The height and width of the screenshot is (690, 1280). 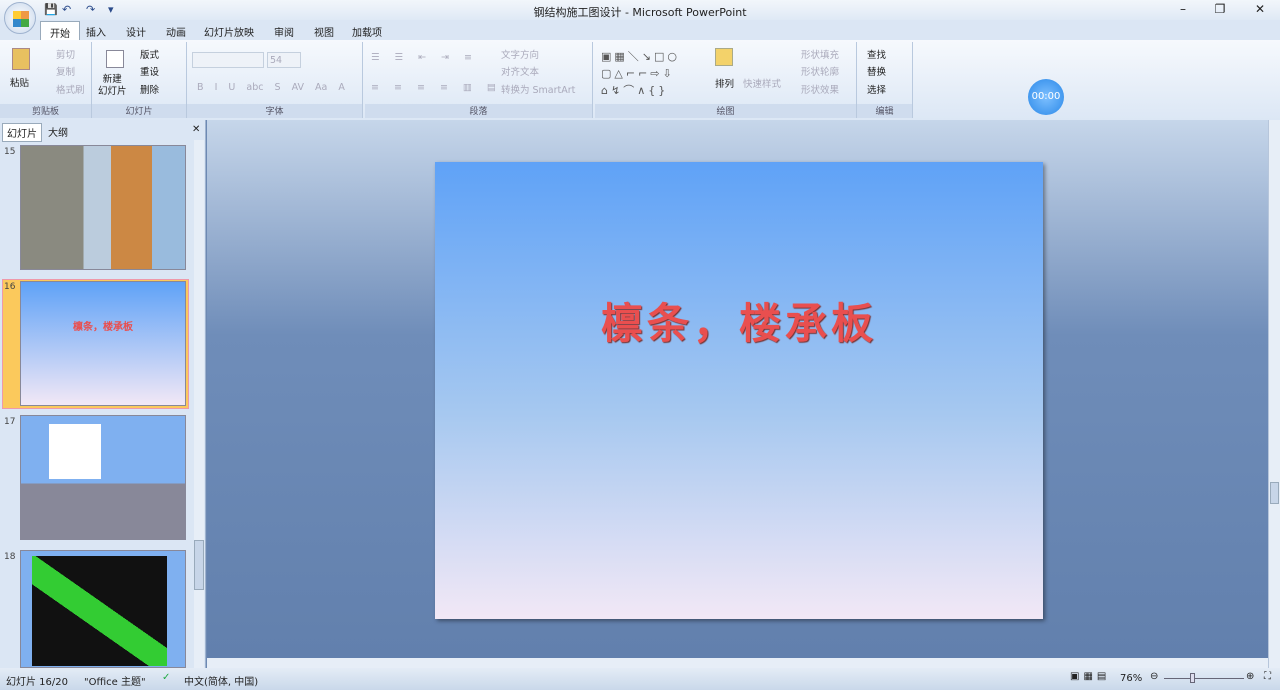 What do you see at coordinates (1260, 9) in the screenshot?
I see `close-button: ✕` at bounding box center [1260, 9].